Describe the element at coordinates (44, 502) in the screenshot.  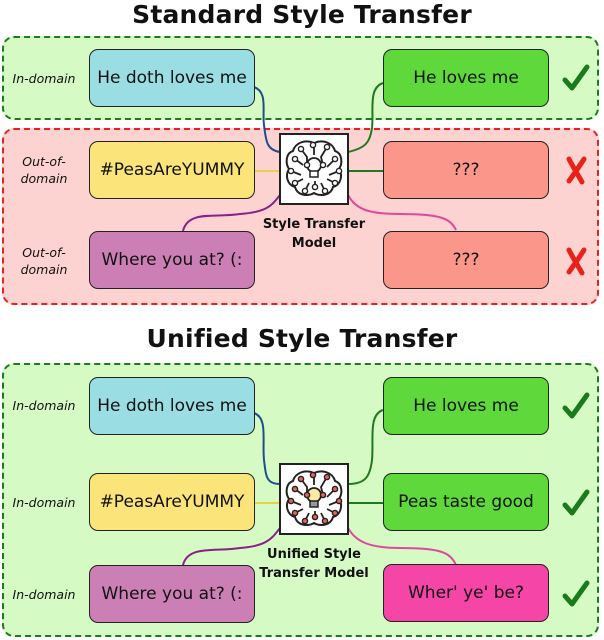
I see `domain-label-uni-2: In-domain` at that location.